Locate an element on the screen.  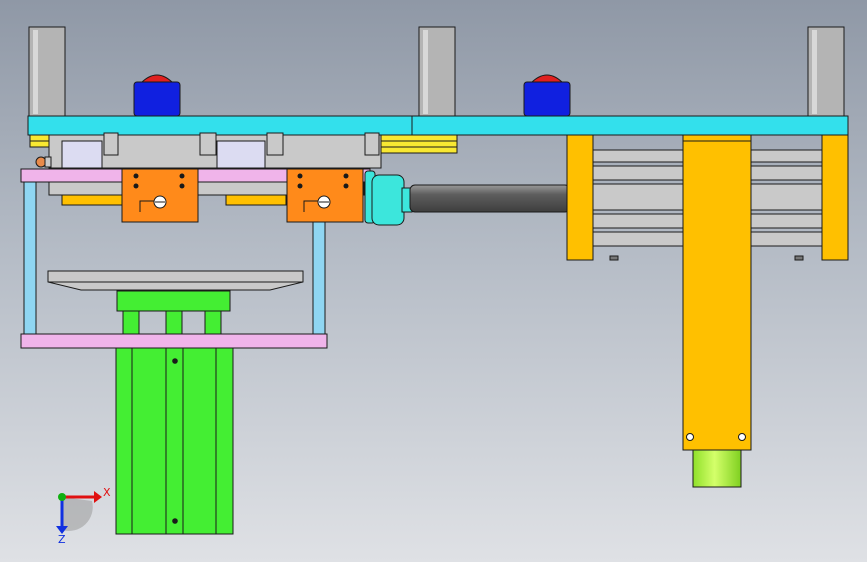
coupling is located at coordinates (388, 198).